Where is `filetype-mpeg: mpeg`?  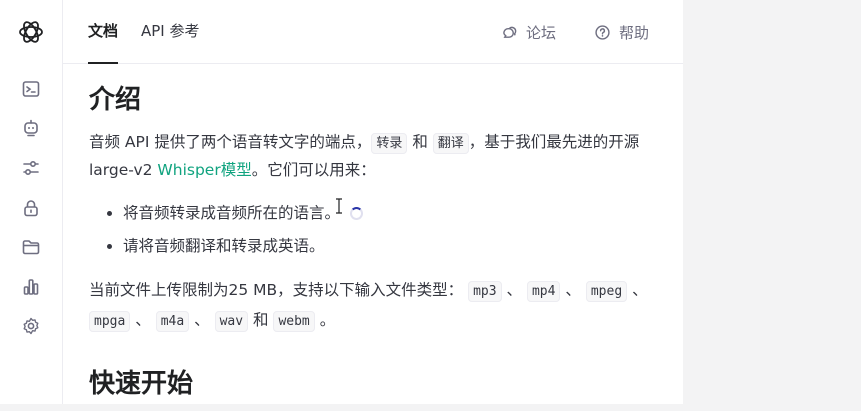
filetype-mpeg: mpeg is located at coordinates (606, 291).